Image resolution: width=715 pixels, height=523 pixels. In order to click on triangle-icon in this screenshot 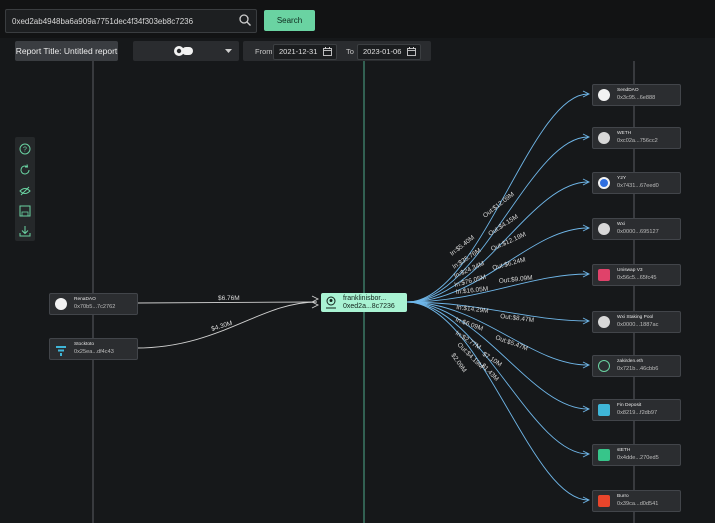, I will do `click(604, 275)`.